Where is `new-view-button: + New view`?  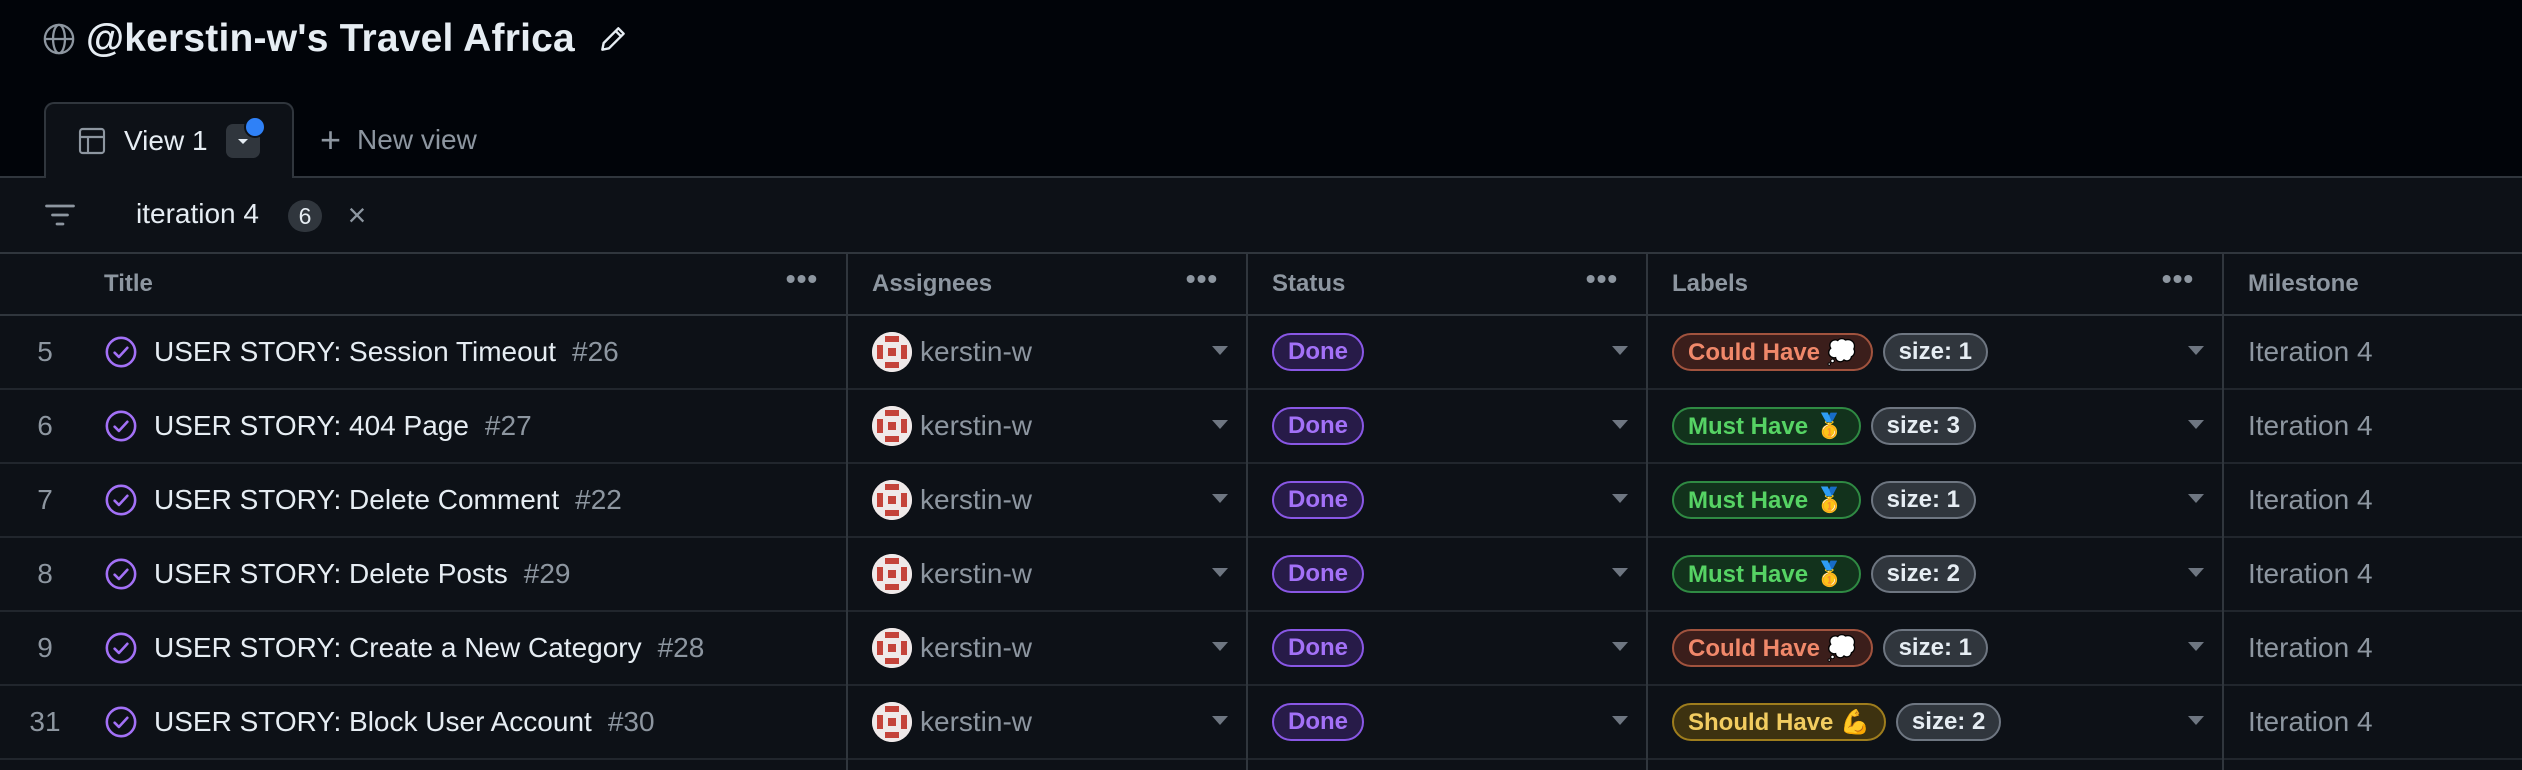
new-view-button: + New view is located at coordinates (398, 140).